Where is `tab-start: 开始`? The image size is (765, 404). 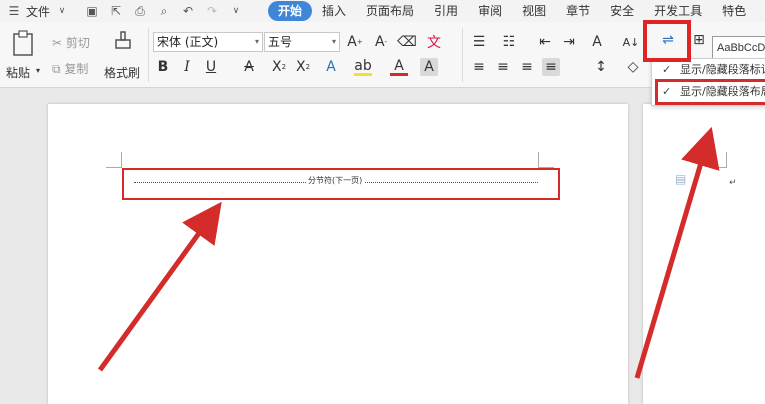 tab-start: 开始 is located at coordinates (290, 11).